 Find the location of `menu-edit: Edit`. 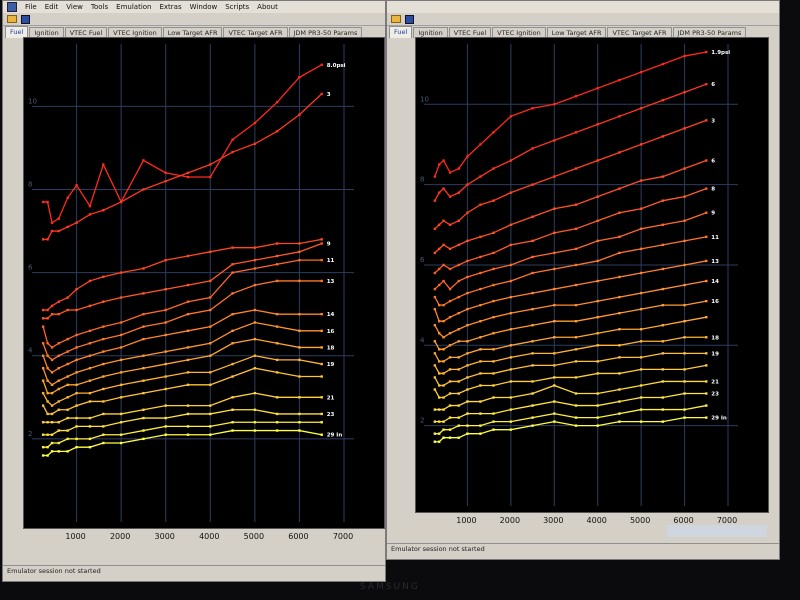

menu-edit: Edit is located at coordinates (52, 7).